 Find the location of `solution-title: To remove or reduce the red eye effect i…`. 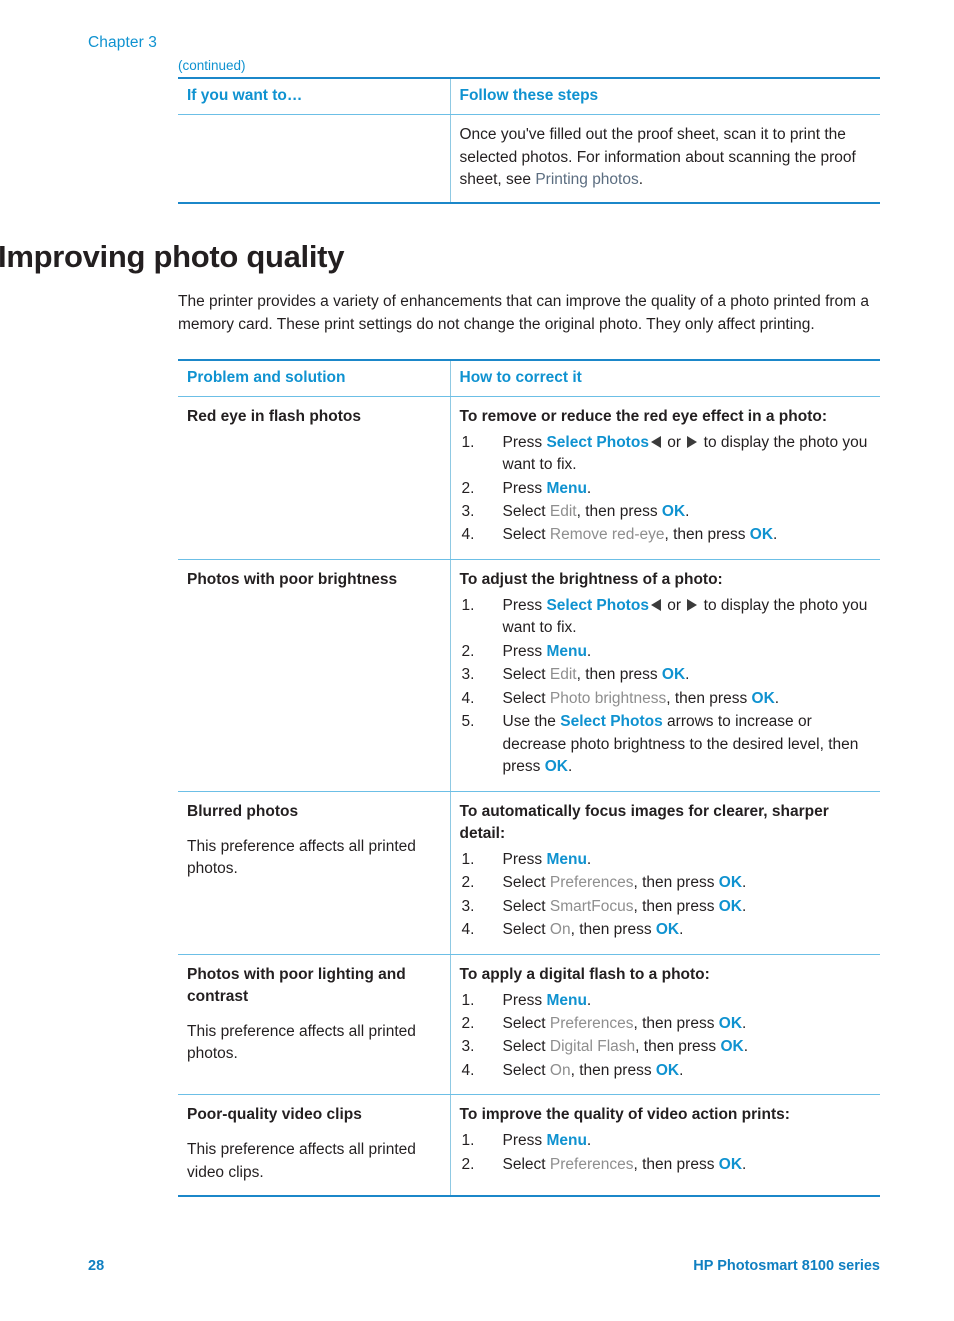

solution-title: To remove or reduce the red eye effect i… is located at coordinates (643, 416).